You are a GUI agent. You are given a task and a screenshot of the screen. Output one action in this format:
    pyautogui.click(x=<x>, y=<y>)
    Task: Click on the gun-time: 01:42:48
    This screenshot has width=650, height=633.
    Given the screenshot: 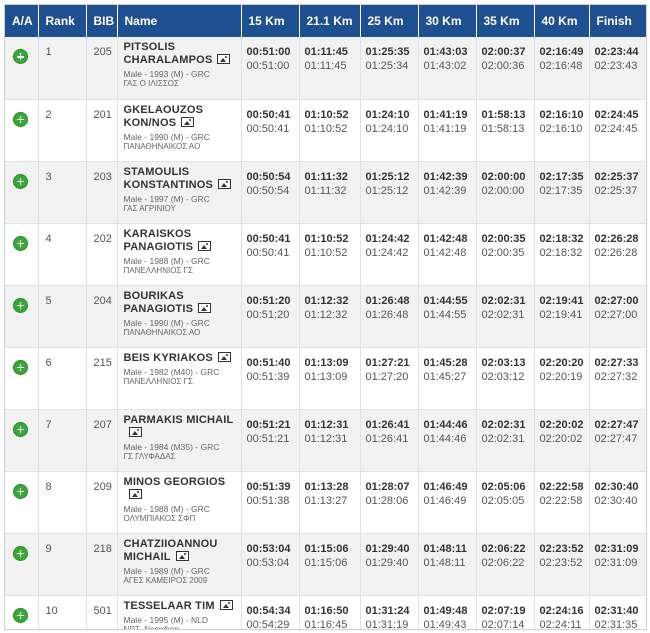 What is the action you would take?
    pyautogui.click(x=445, y=238)
    